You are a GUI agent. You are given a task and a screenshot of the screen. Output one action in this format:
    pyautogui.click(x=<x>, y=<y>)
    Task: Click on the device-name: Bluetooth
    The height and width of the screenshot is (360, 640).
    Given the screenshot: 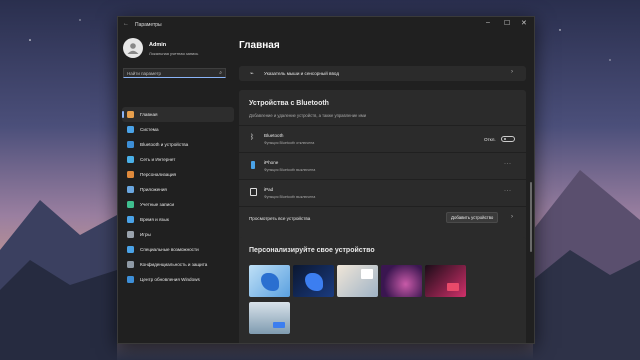 What is the action you would take?
    pyautogui.click(x=274, y=135)
    